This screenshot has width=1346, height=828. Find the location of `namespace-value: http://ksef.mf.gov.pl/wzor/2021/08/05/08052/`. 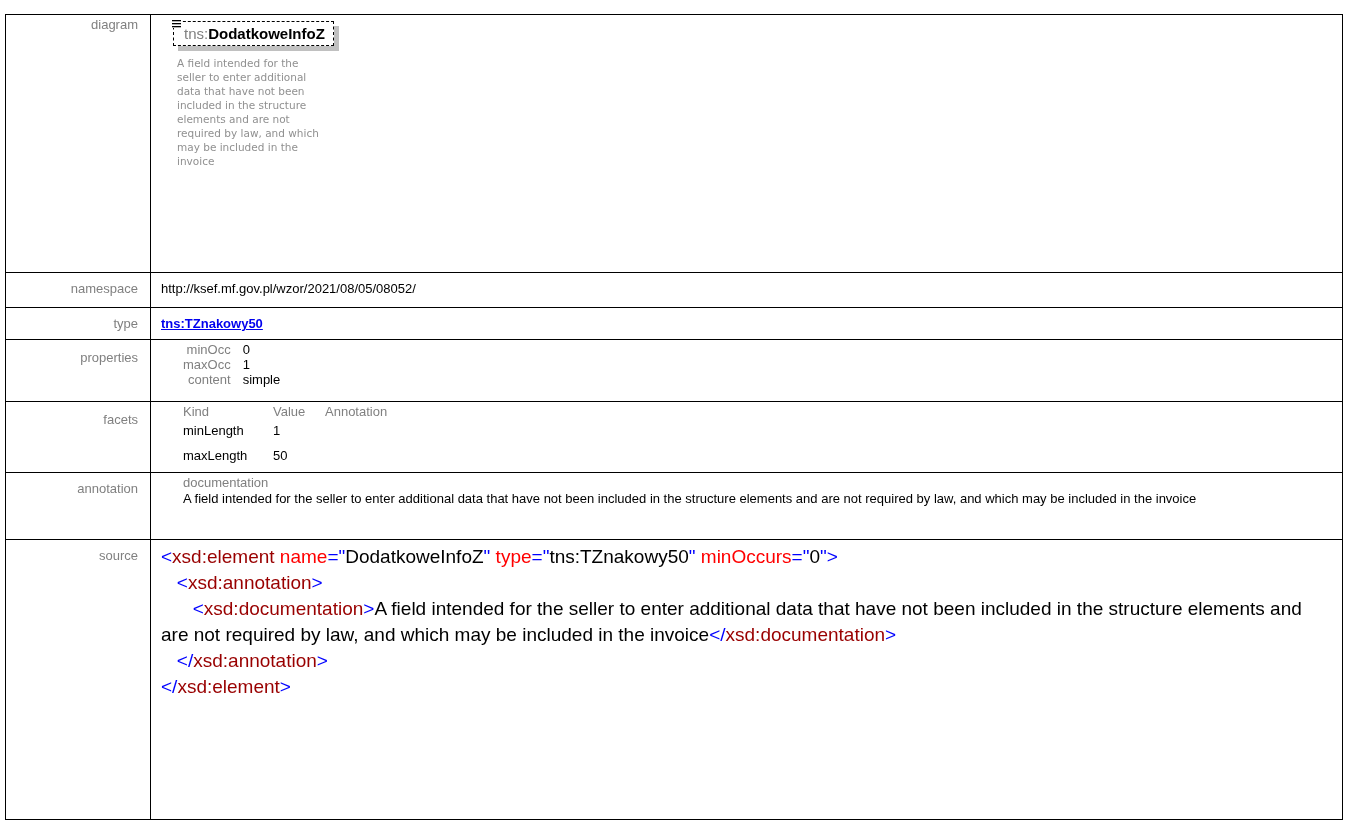

namespace-value: http://ksef.mf.gov.pl/wzor/2021/08/05/08052/ is located at coordinates (288, 288).